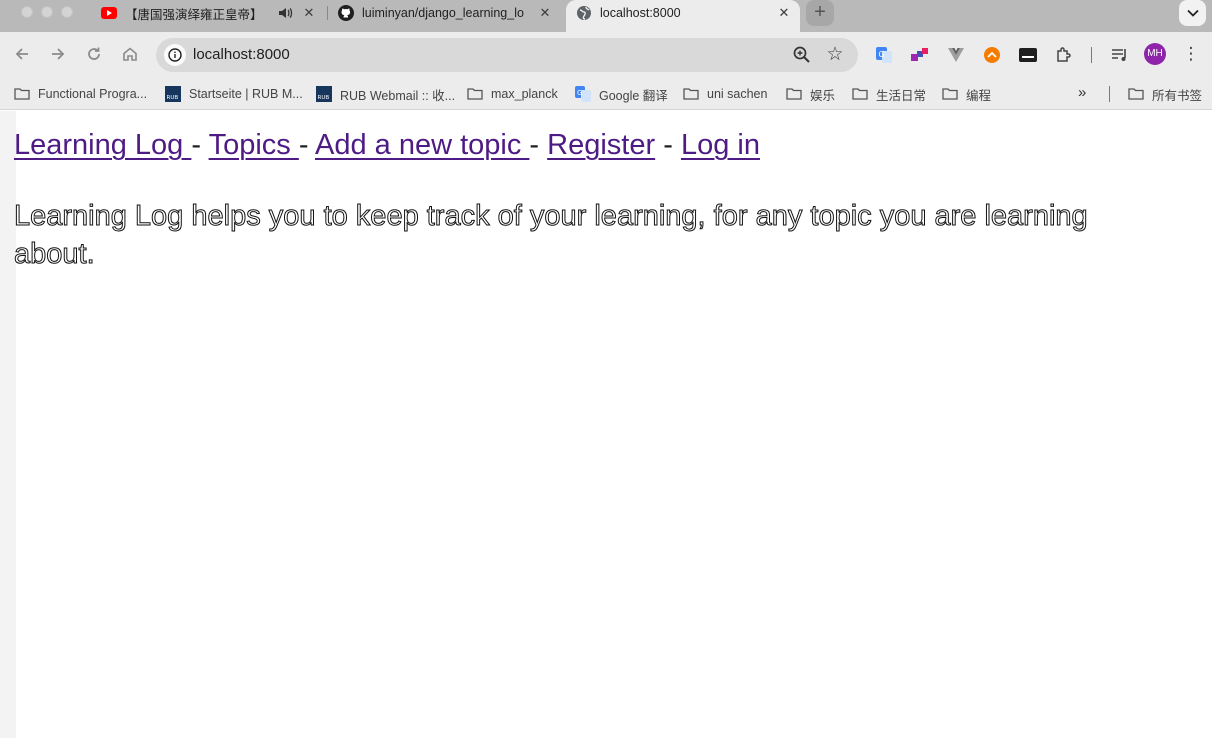 This screenshot has height=738, width=1212. What do you see at coordinates (241, 54) in the screenshot?
I see `url-text: localhost:8000` at bounding box center [241, 54].